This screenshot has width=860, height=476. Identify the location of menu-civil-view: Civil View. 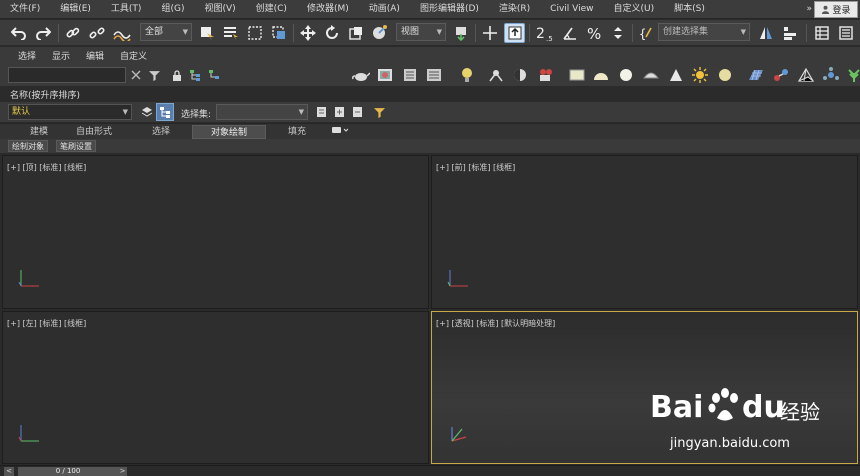
(571, 9).